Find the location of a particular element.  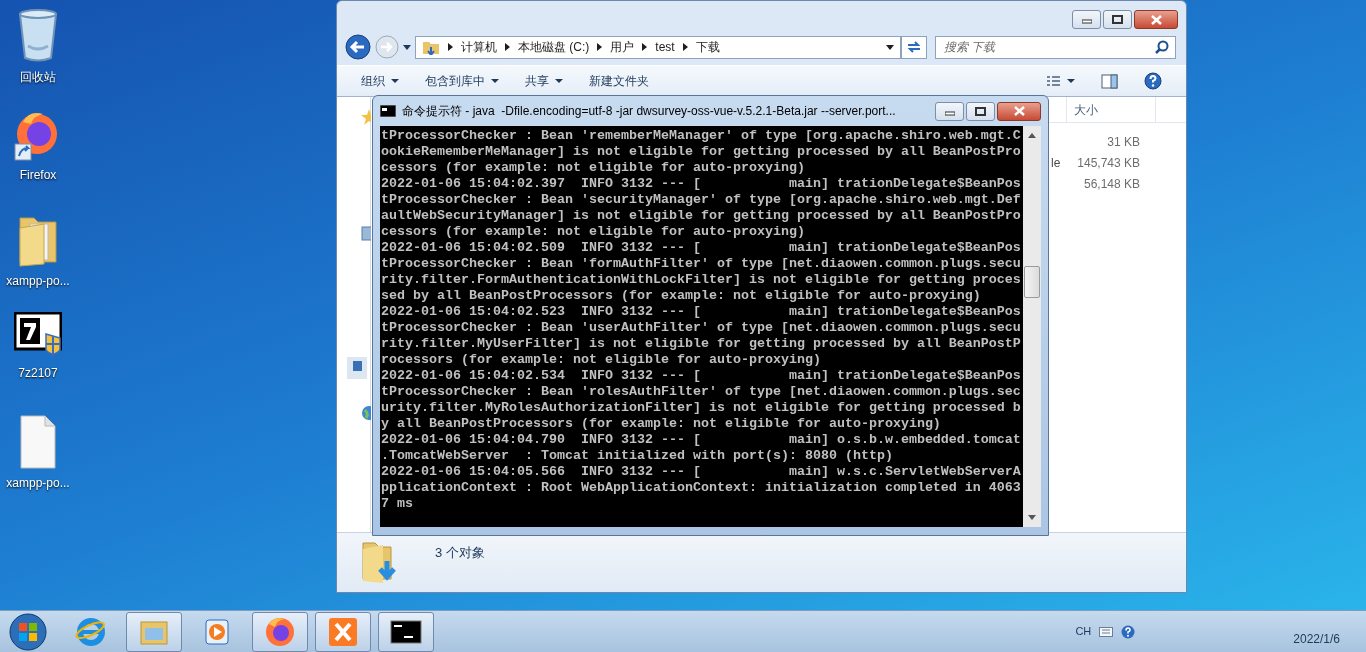

file-size: 145,743 KB is located at coordinates (1108, 163).